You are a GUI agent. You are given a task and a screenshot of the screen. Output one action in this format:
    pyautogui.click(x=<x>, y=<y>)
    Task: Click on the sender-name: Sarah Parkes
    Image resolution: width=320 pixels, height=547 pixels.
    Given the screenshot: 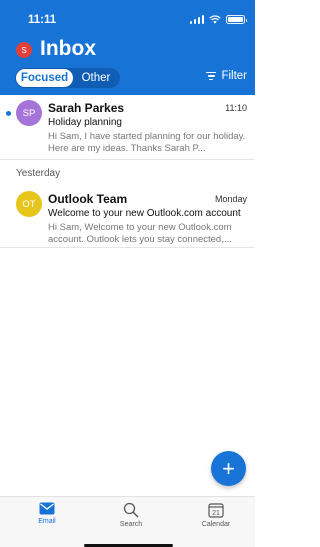 What is the action you would take?
    pyautogui.click(x=86, y=108)
    